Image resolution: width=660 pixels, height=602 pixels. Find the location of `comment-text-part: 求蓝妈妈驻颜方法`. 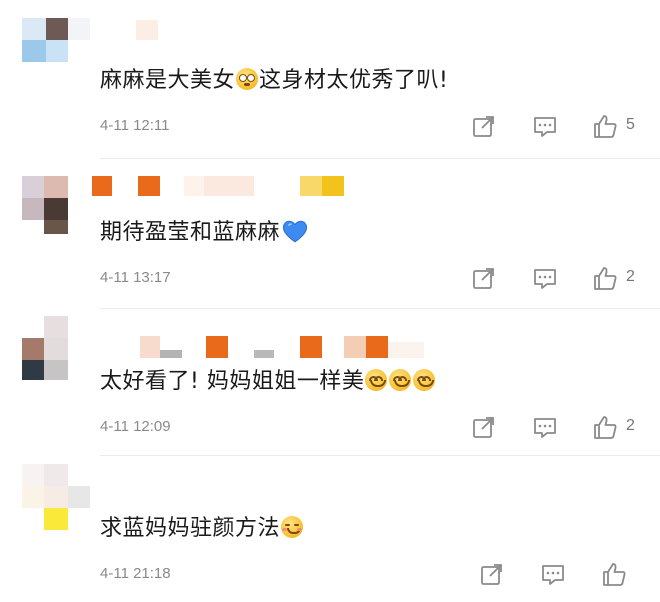

comment-text-part: 求蓝妈妈驻颜方法 is located at coordinates (190, 528).